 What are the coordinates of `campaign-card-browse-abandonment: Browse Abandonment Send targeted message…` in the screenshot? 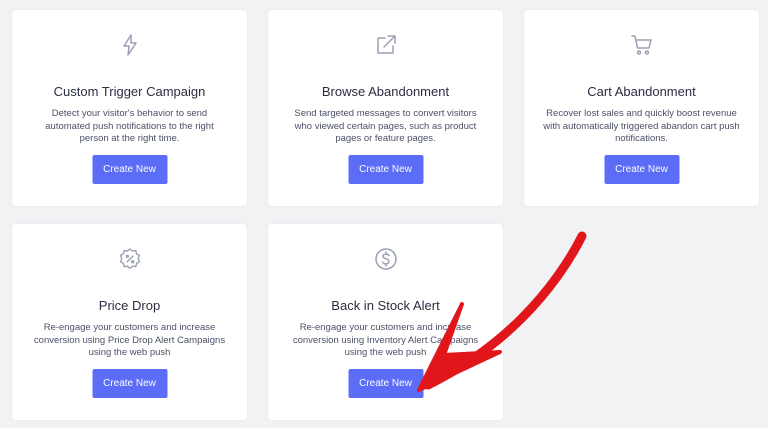 It's located at (385, 108).